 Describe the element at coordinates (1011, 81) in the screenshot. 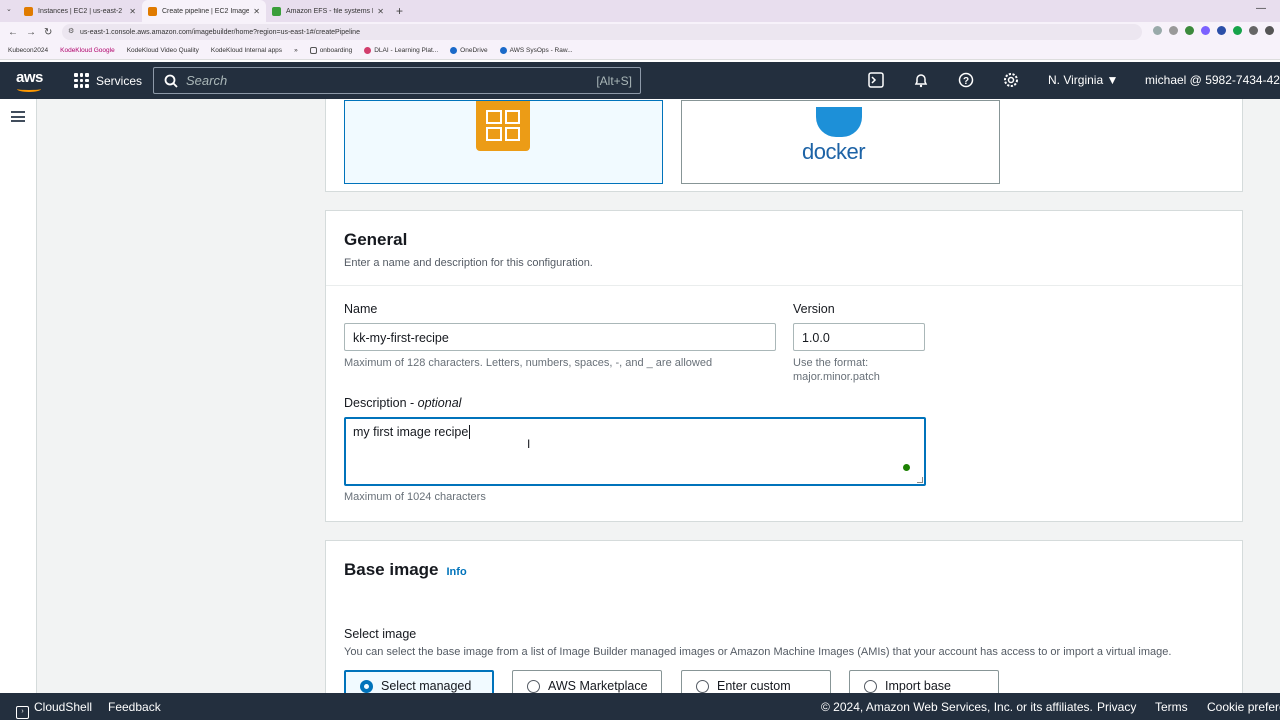

I see `settings-gear-icon` at that location.